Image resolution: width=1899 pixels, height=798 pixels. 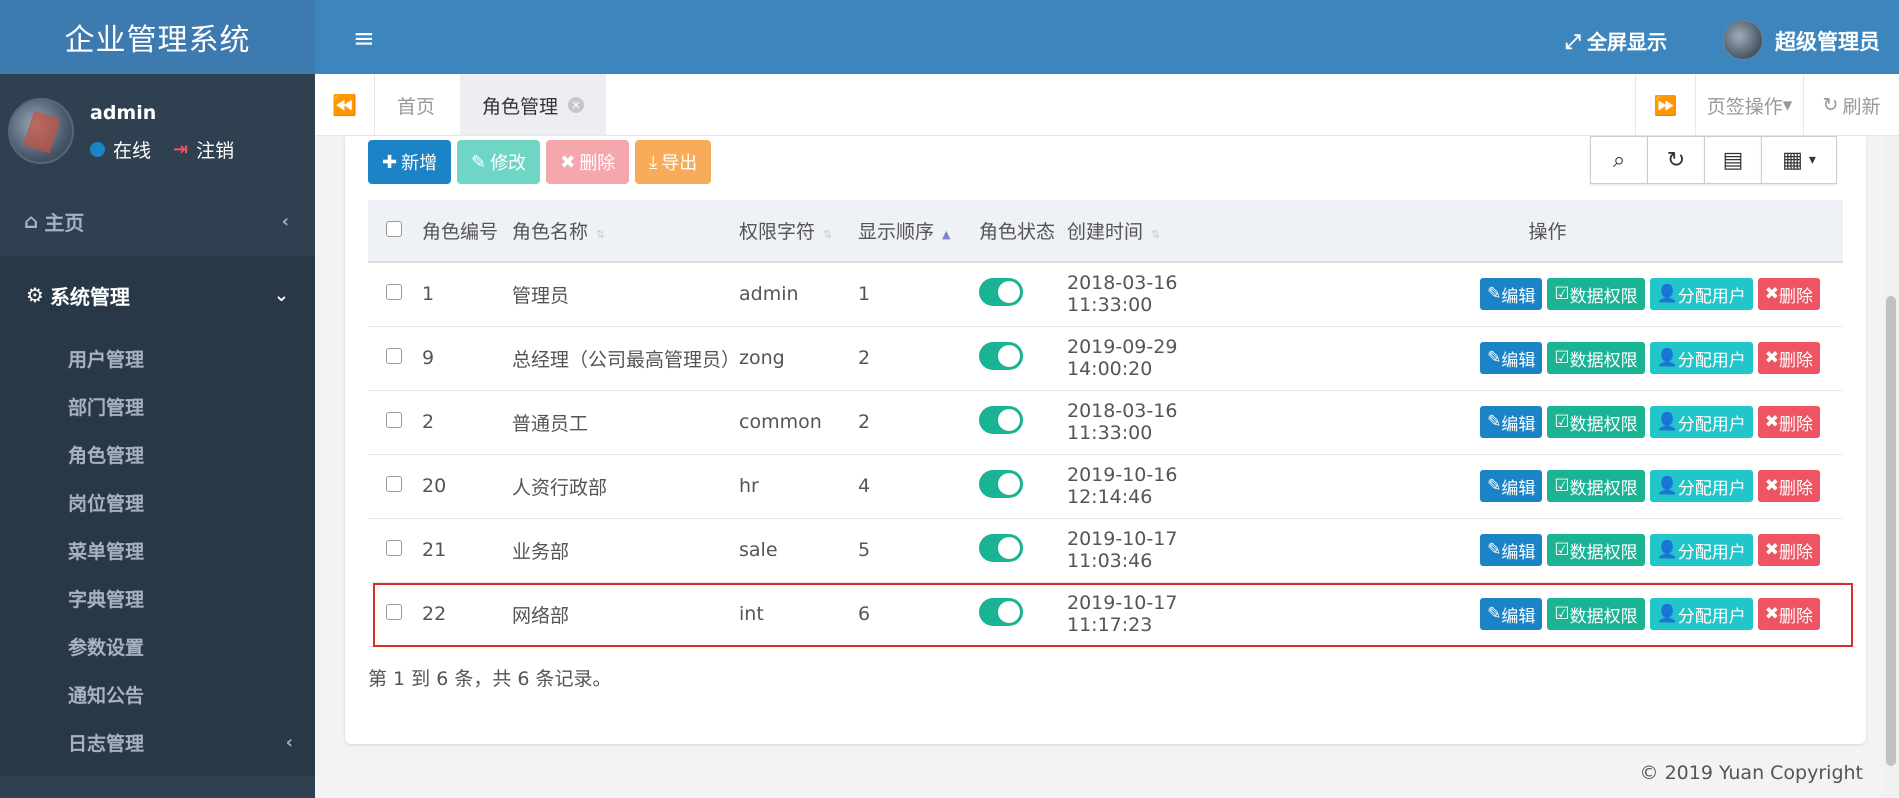 What do you see at coordinates (215, 149) in the screenshot?
I see `logout-link: 注销` at bounding box center [215, 149].